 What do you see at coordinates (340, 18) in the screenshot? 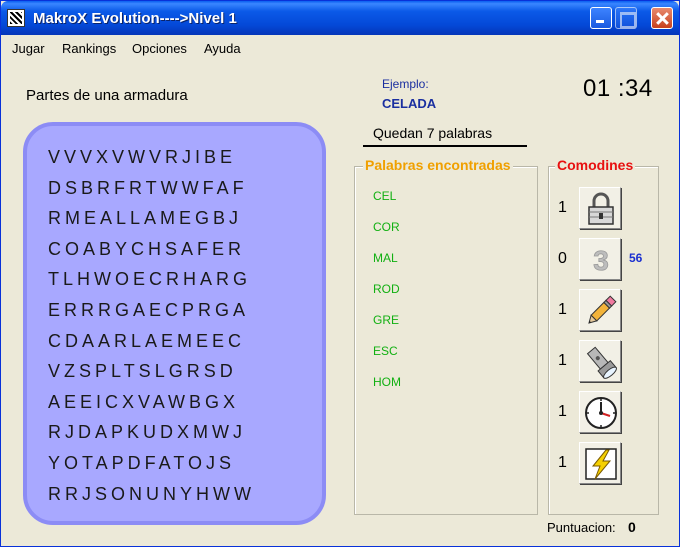
I see `title-bar: MakroX Evolution---->Nivel 1` at bounding box center [340, 18].